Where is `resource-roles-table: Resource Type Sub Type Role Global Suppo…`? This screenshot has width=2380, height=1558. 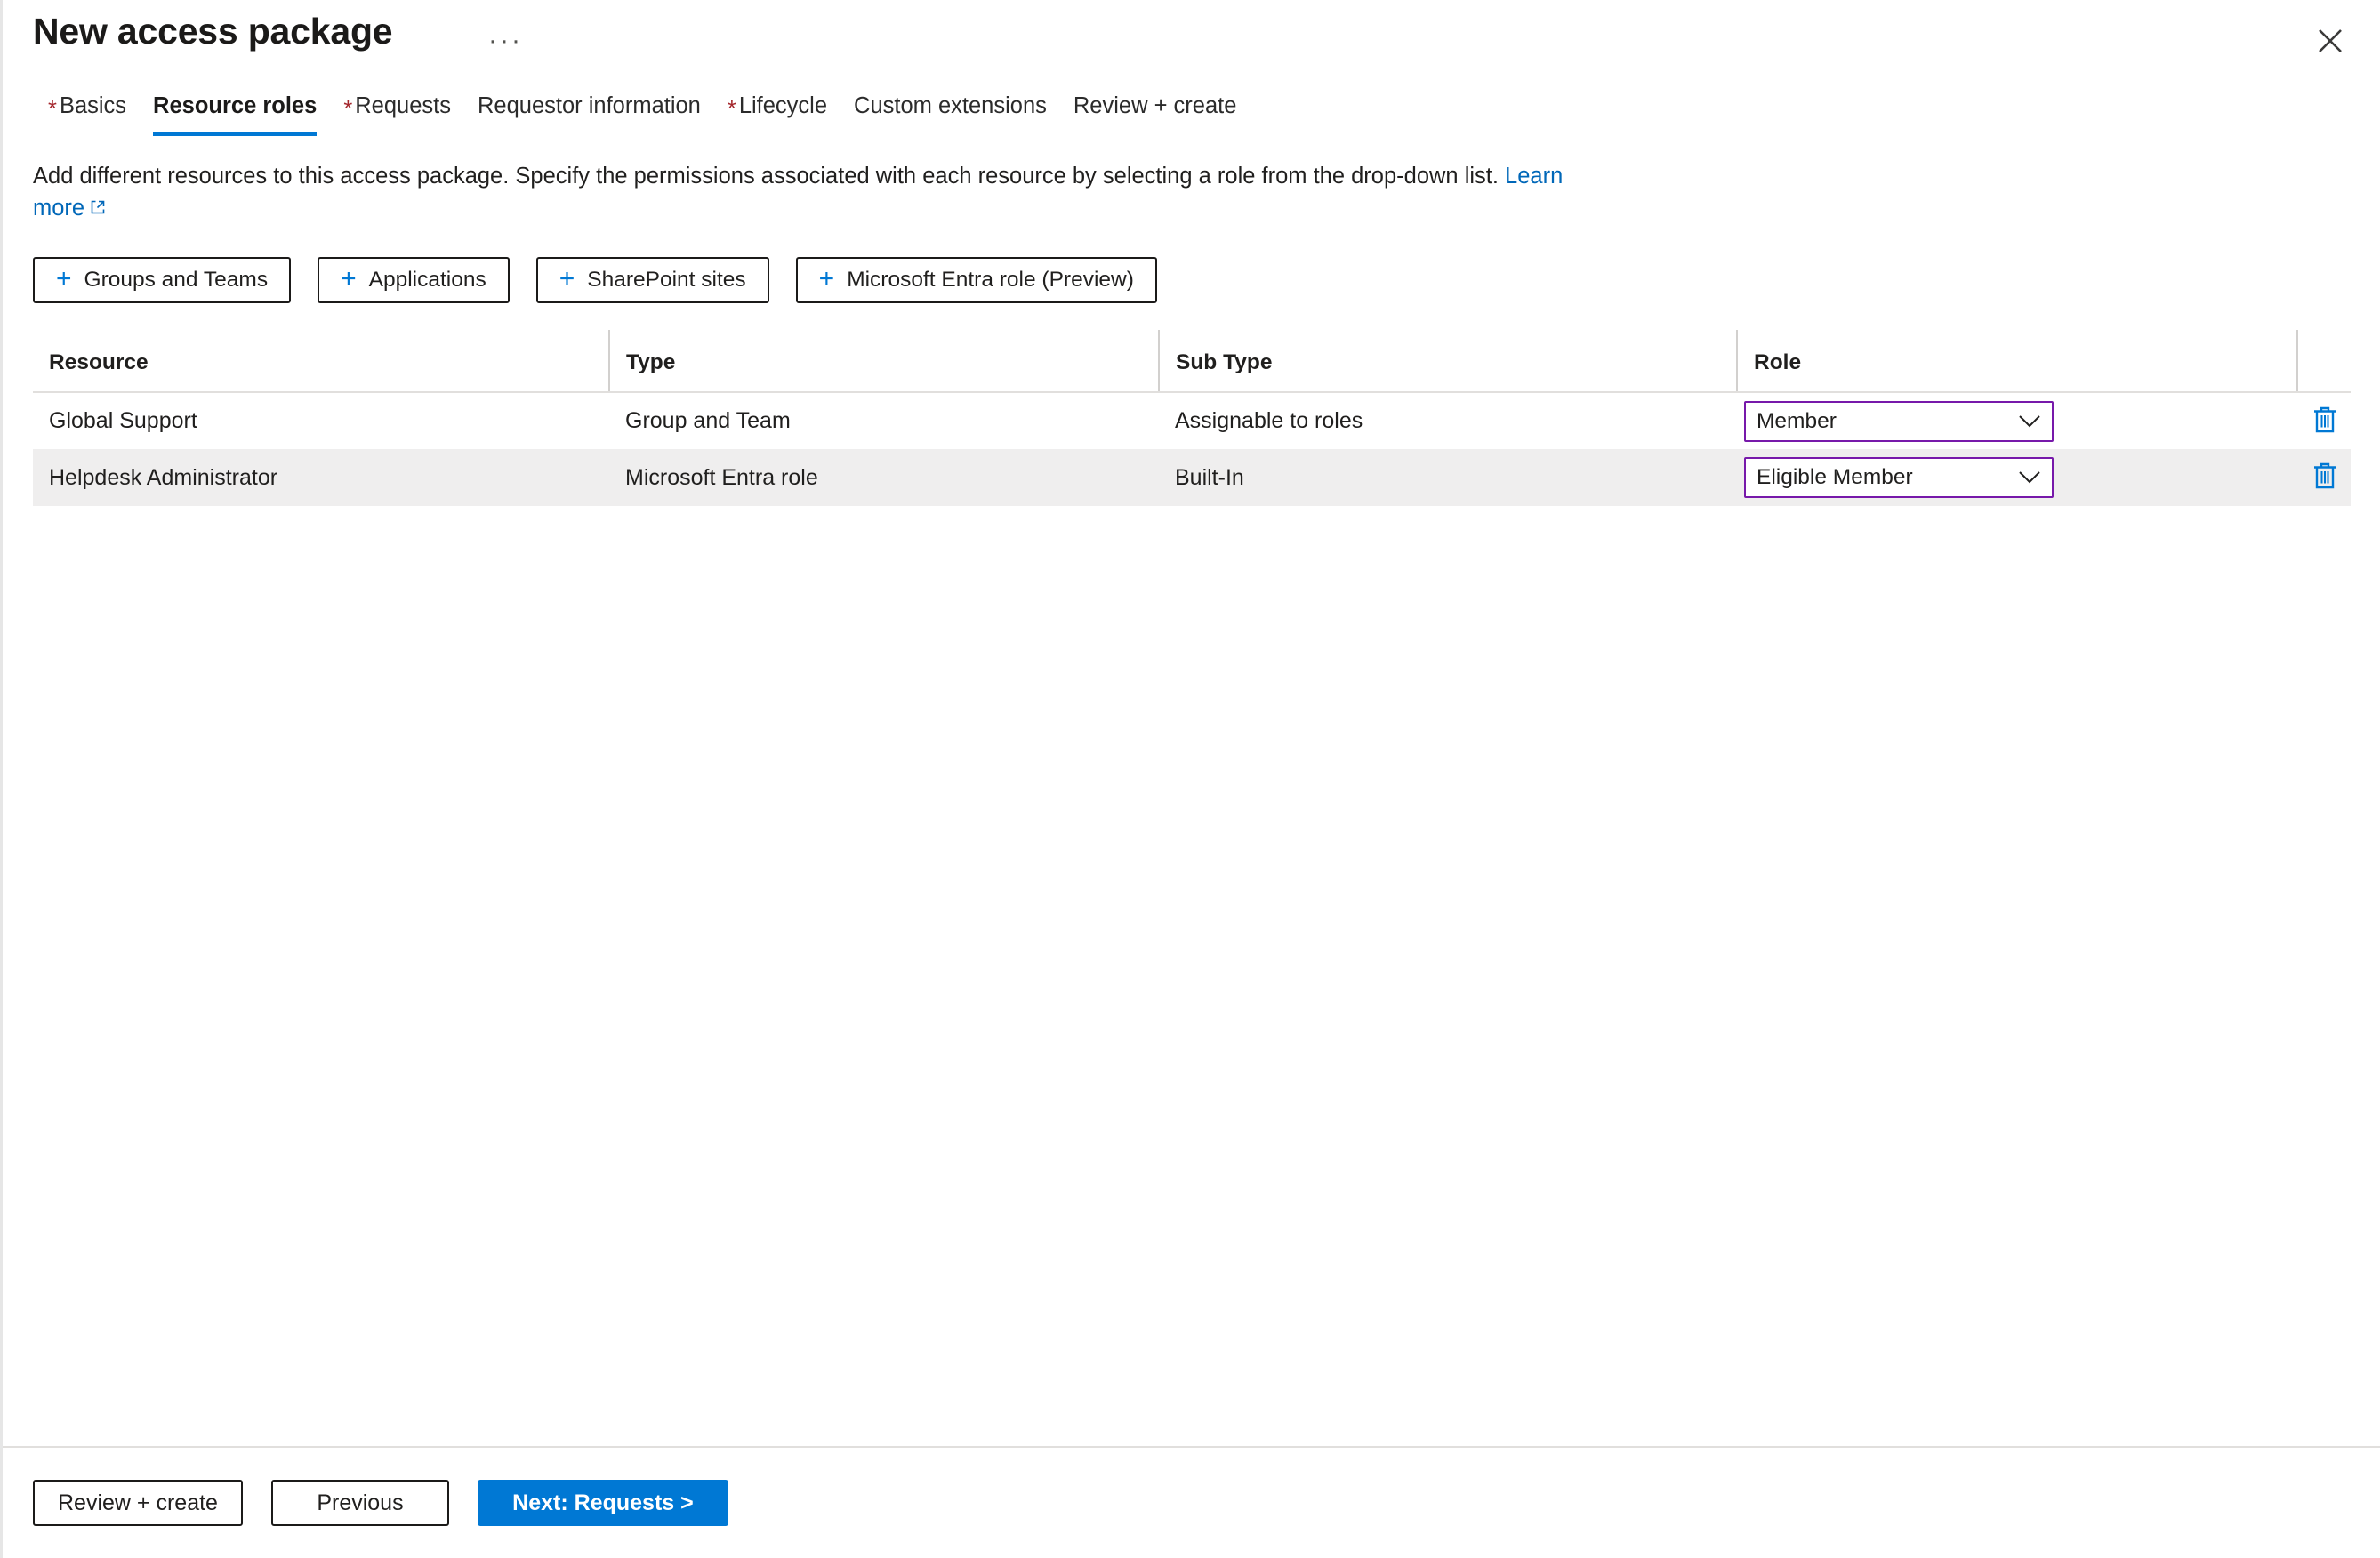 resource-roles-table: Resource Type Sub Type Role Global Suppo… is located at coordinates (1192, 418).